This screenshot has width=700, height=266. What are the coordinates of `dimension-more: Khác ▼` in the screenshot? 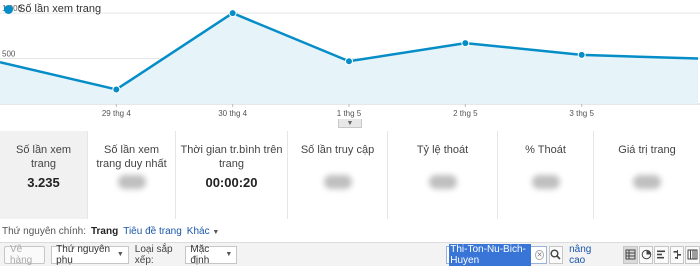 It's located at (203, 231).